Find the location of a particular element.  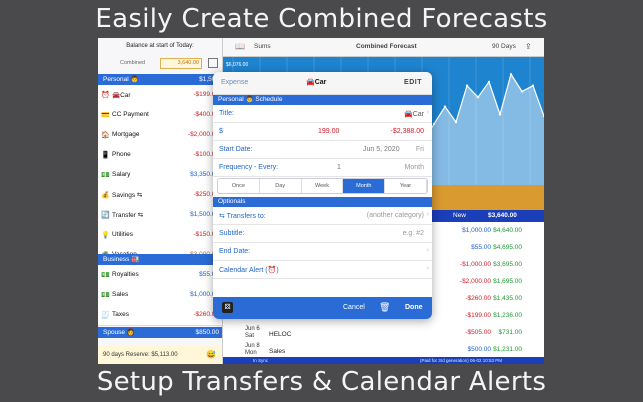

frequency-segmented-control: Once Day Week Month Year is located at coordinates (322, 186).